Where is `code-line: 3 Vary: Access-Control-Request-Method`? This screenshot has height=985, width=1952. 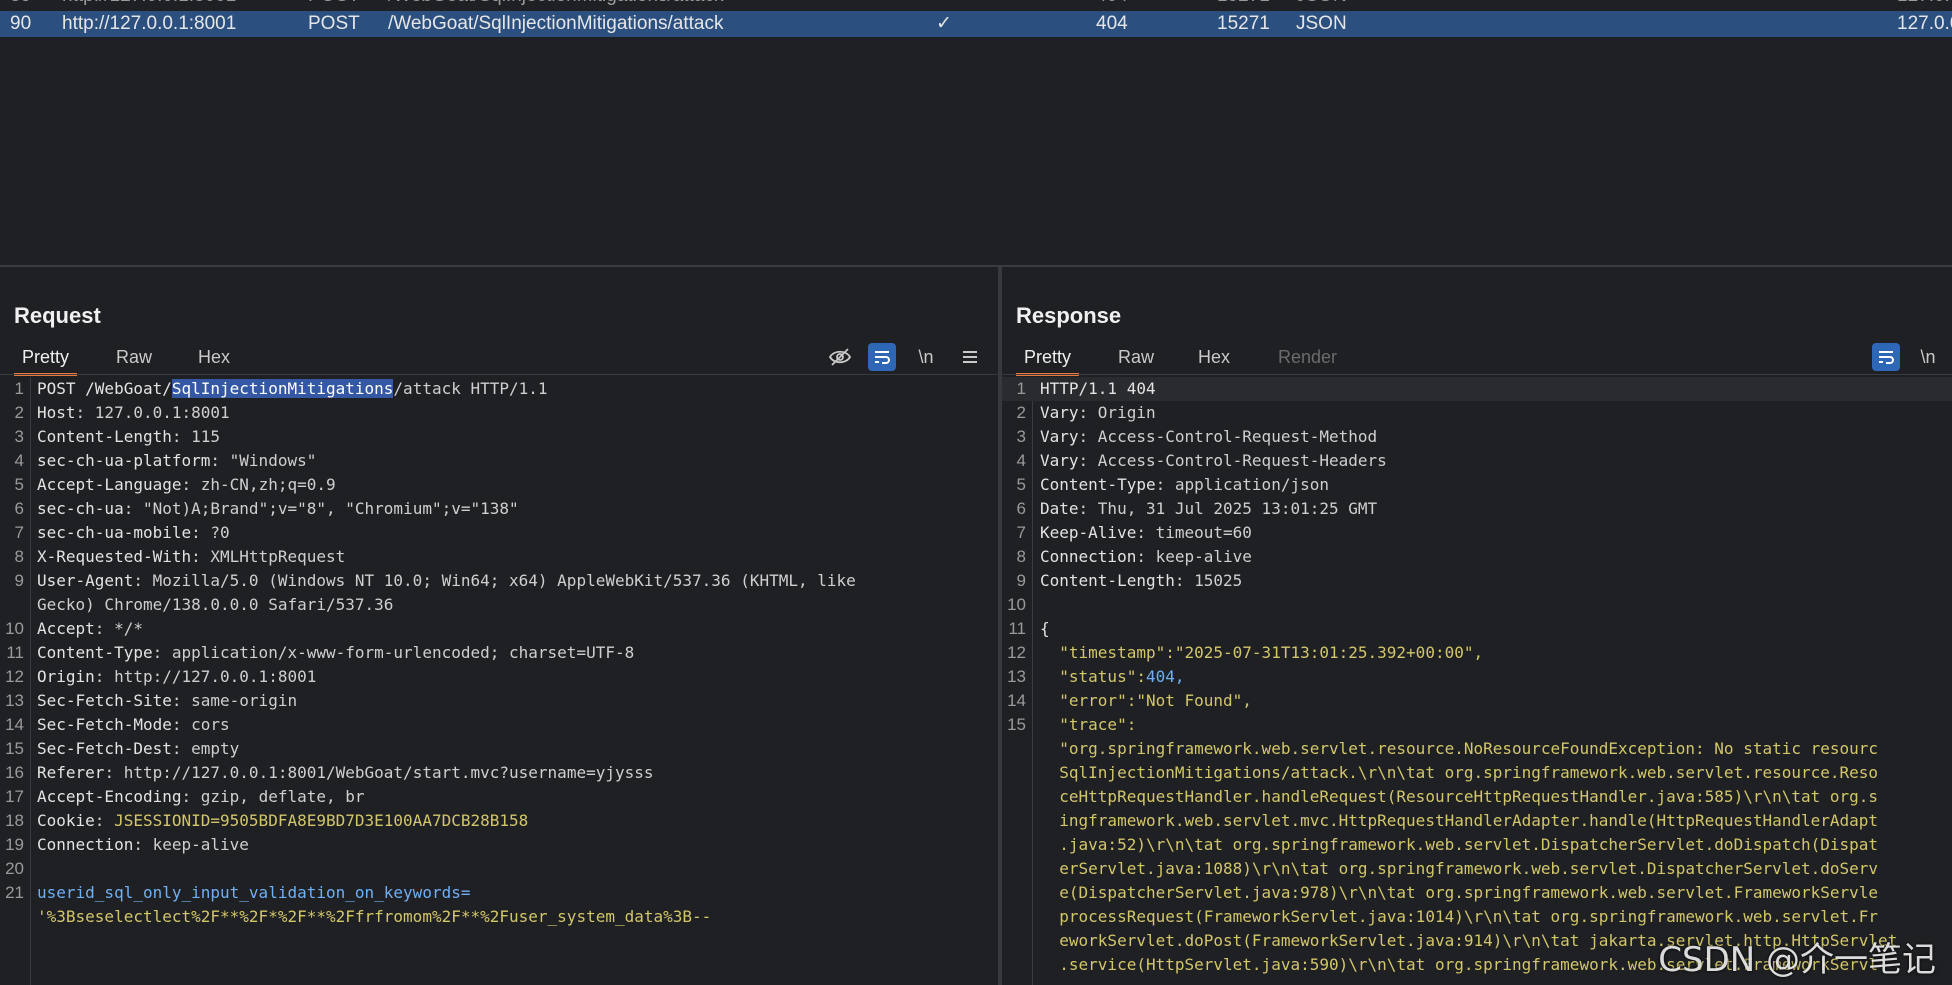
code-line: 3 Vary: Access-Control-Request-Method is located at coordinates (1477, 437).